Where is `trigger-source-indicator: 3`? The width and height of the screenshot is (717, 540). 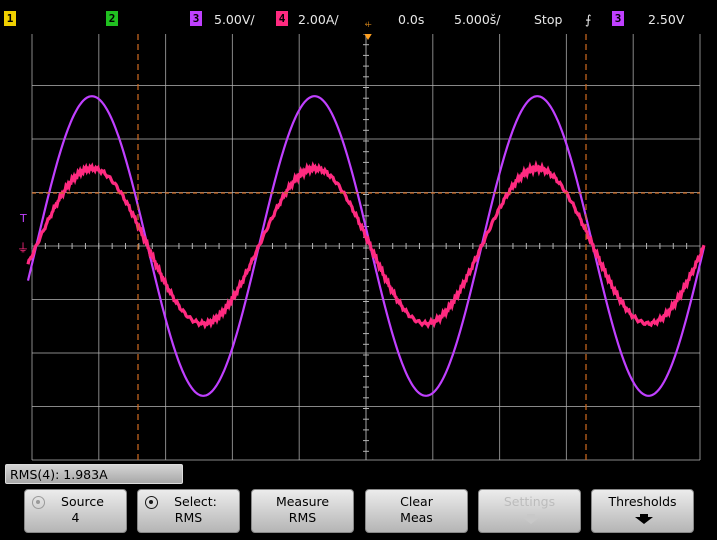 trigger-source-indicator: 3 is located at coordinates (618, 18).